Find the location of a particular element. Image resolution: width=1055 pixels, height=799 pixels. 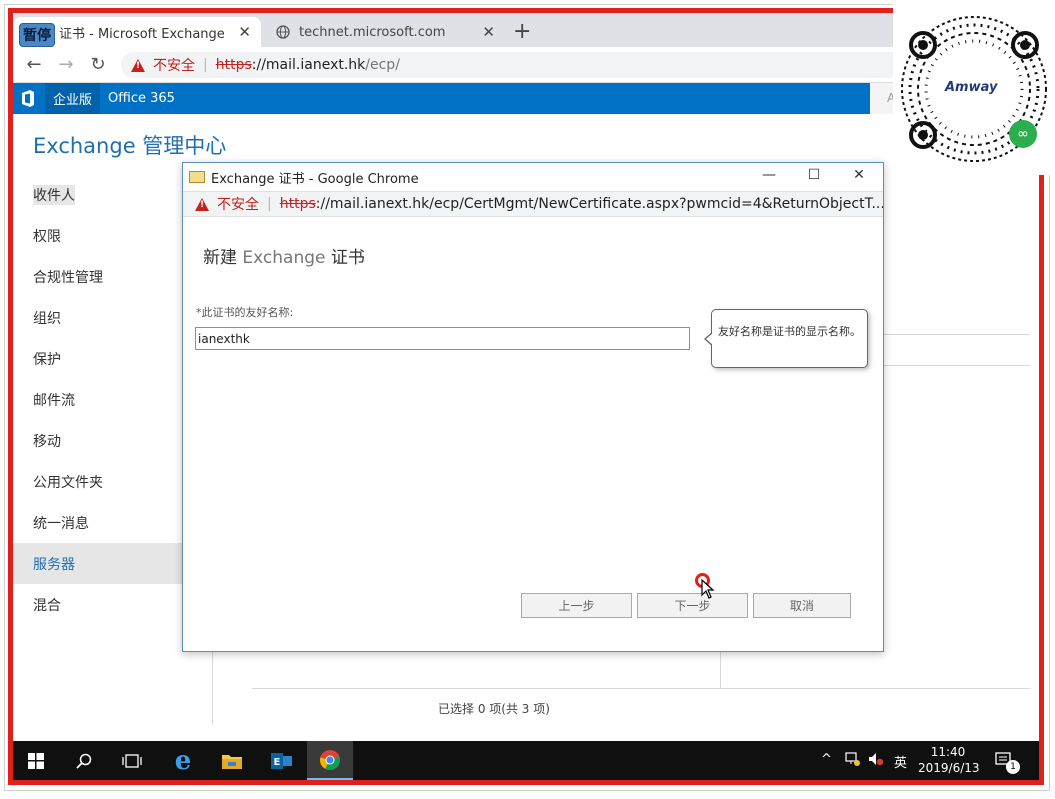

back-button: 上一步 is located at coordinates (576, 605).